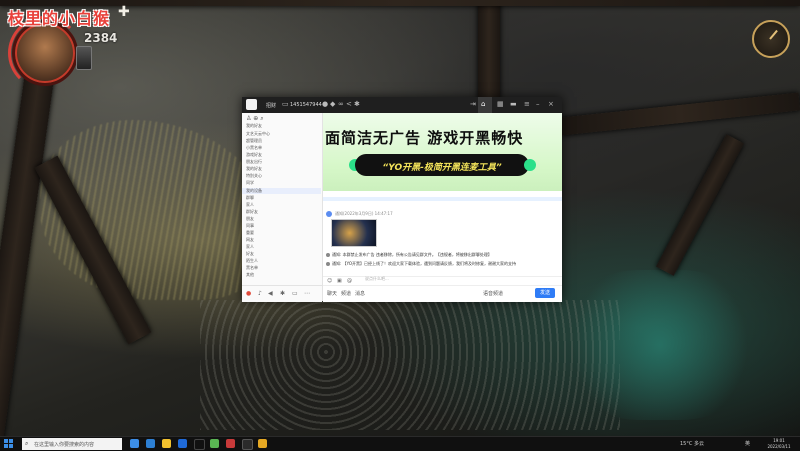  What do you see at coordinates (485, 105) in the screenshot?
I see `home-button: ⌂` at bounding box center [485, 105].